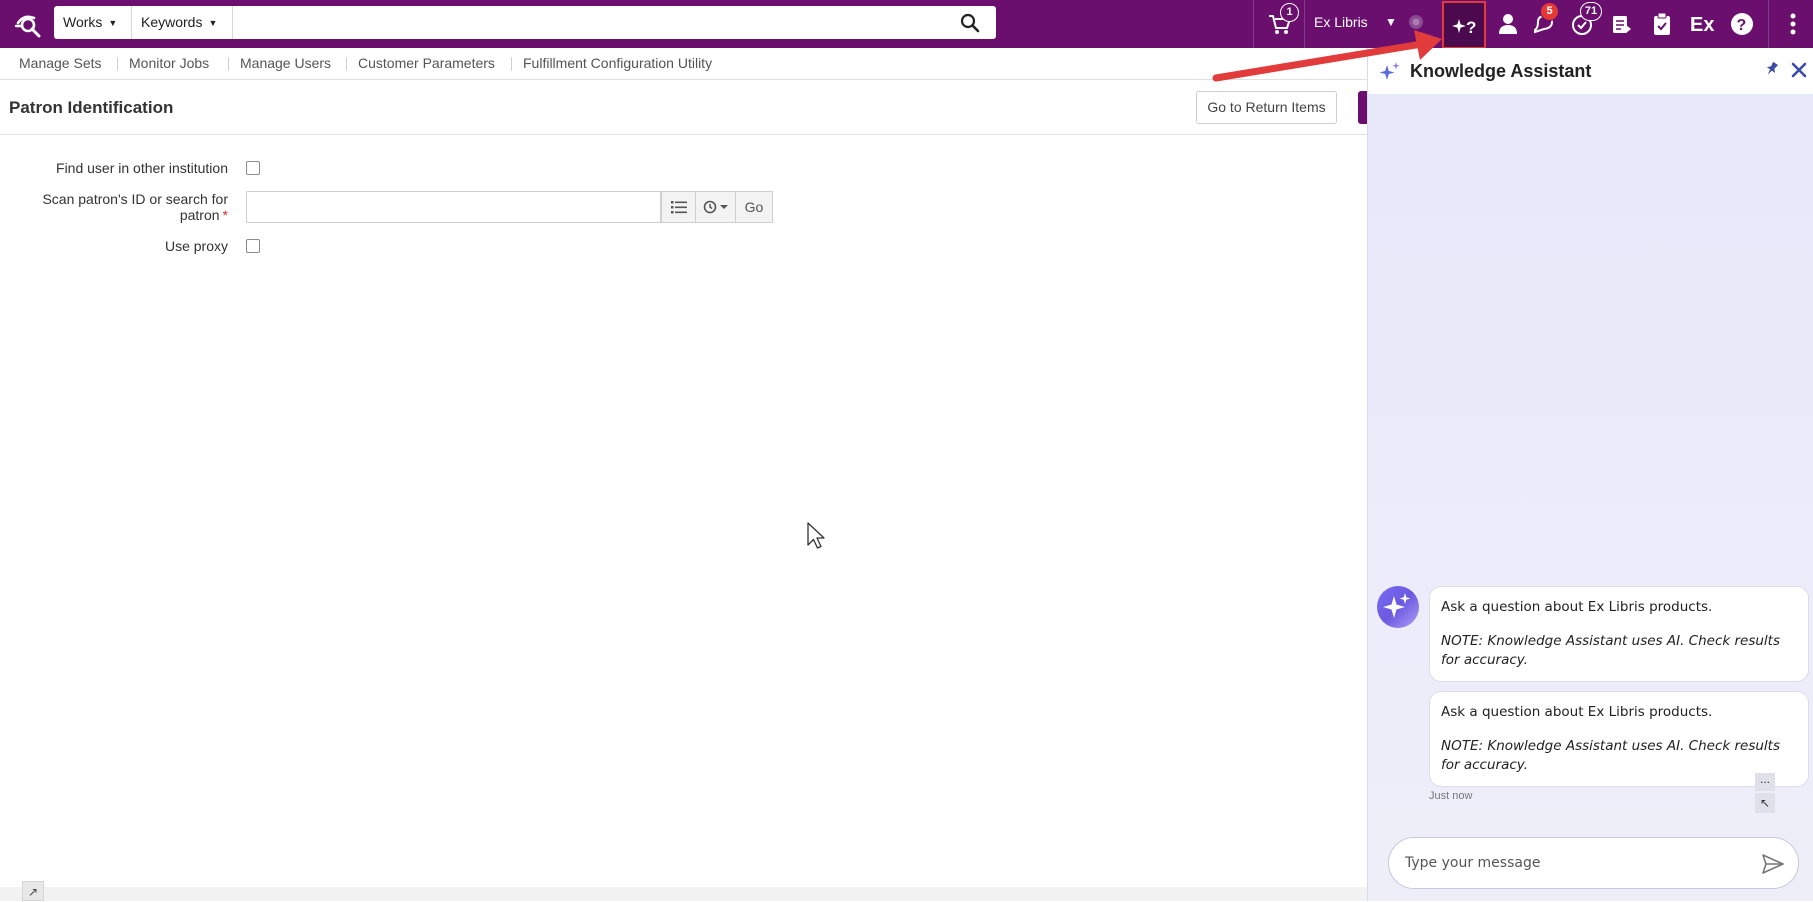 The image size is (1813, 902). Describe the element at coordinates (285, 63) in the screenshot. I see `subnav-manage-users: Manage Users` at that location.